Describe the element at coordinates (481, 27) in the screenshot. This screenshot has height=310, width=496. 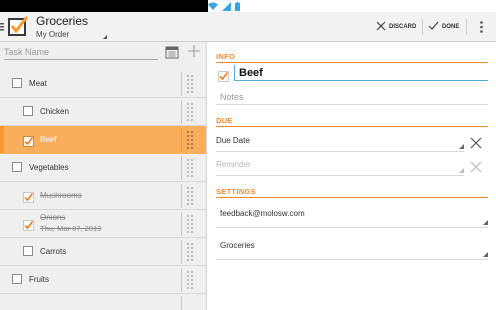
I see `overflow-menu-icon` at that location.